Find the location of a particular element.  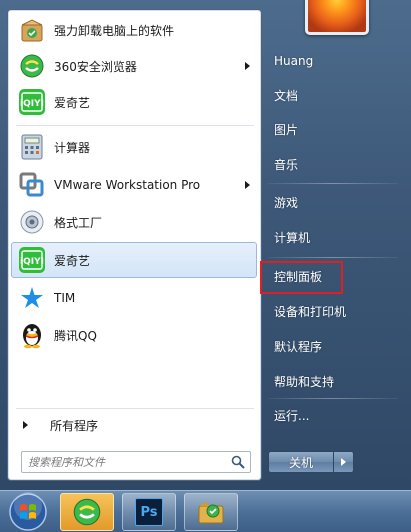

arrow-right-icon is located at coordinates (343, 462).